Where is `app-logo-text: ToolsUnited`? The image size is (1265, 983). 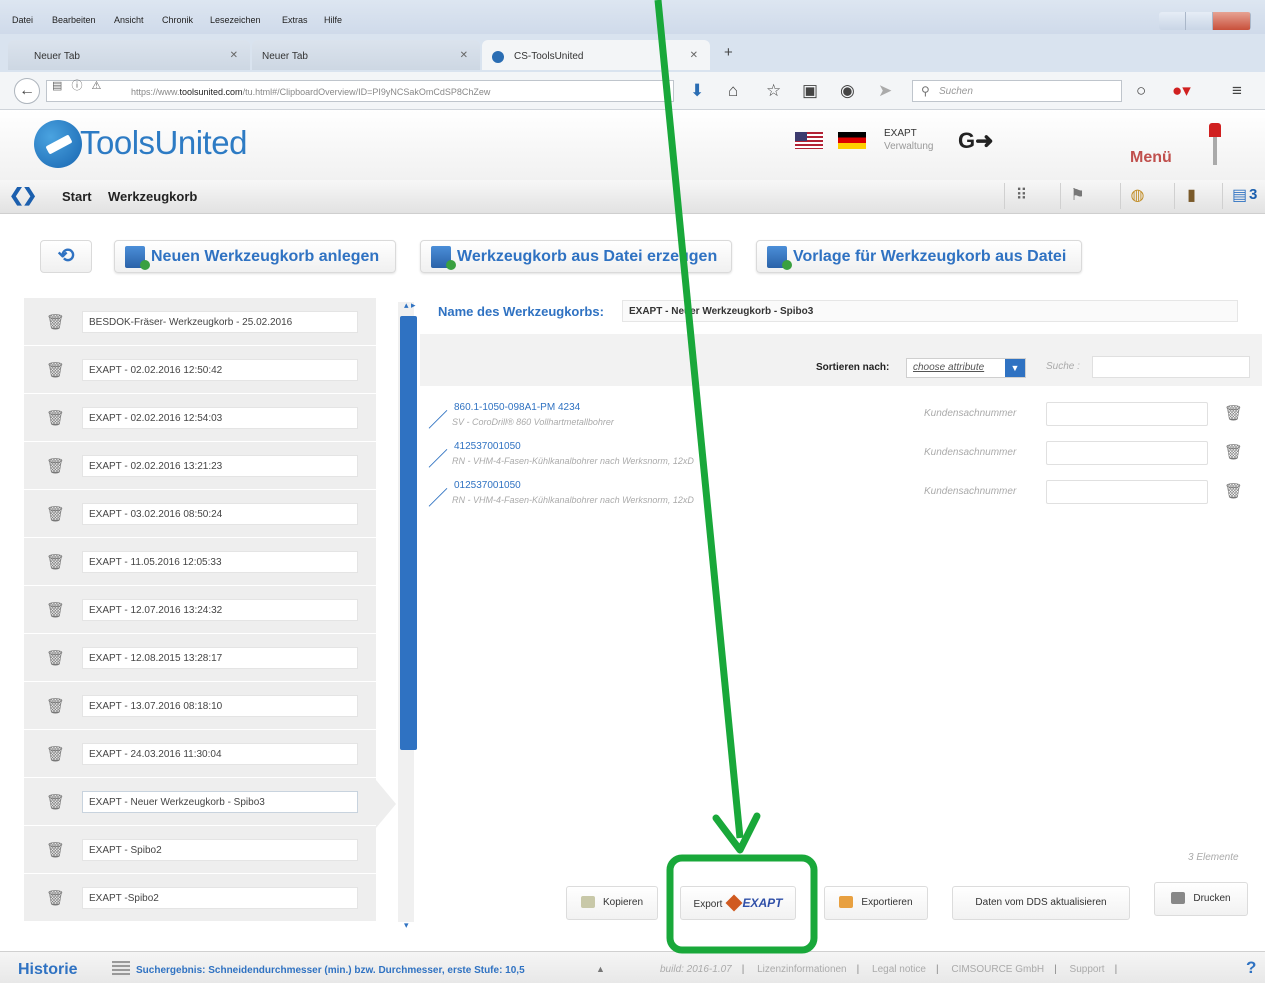 app-logo-text: ToolsUnited is located at coordinates (163, 143).